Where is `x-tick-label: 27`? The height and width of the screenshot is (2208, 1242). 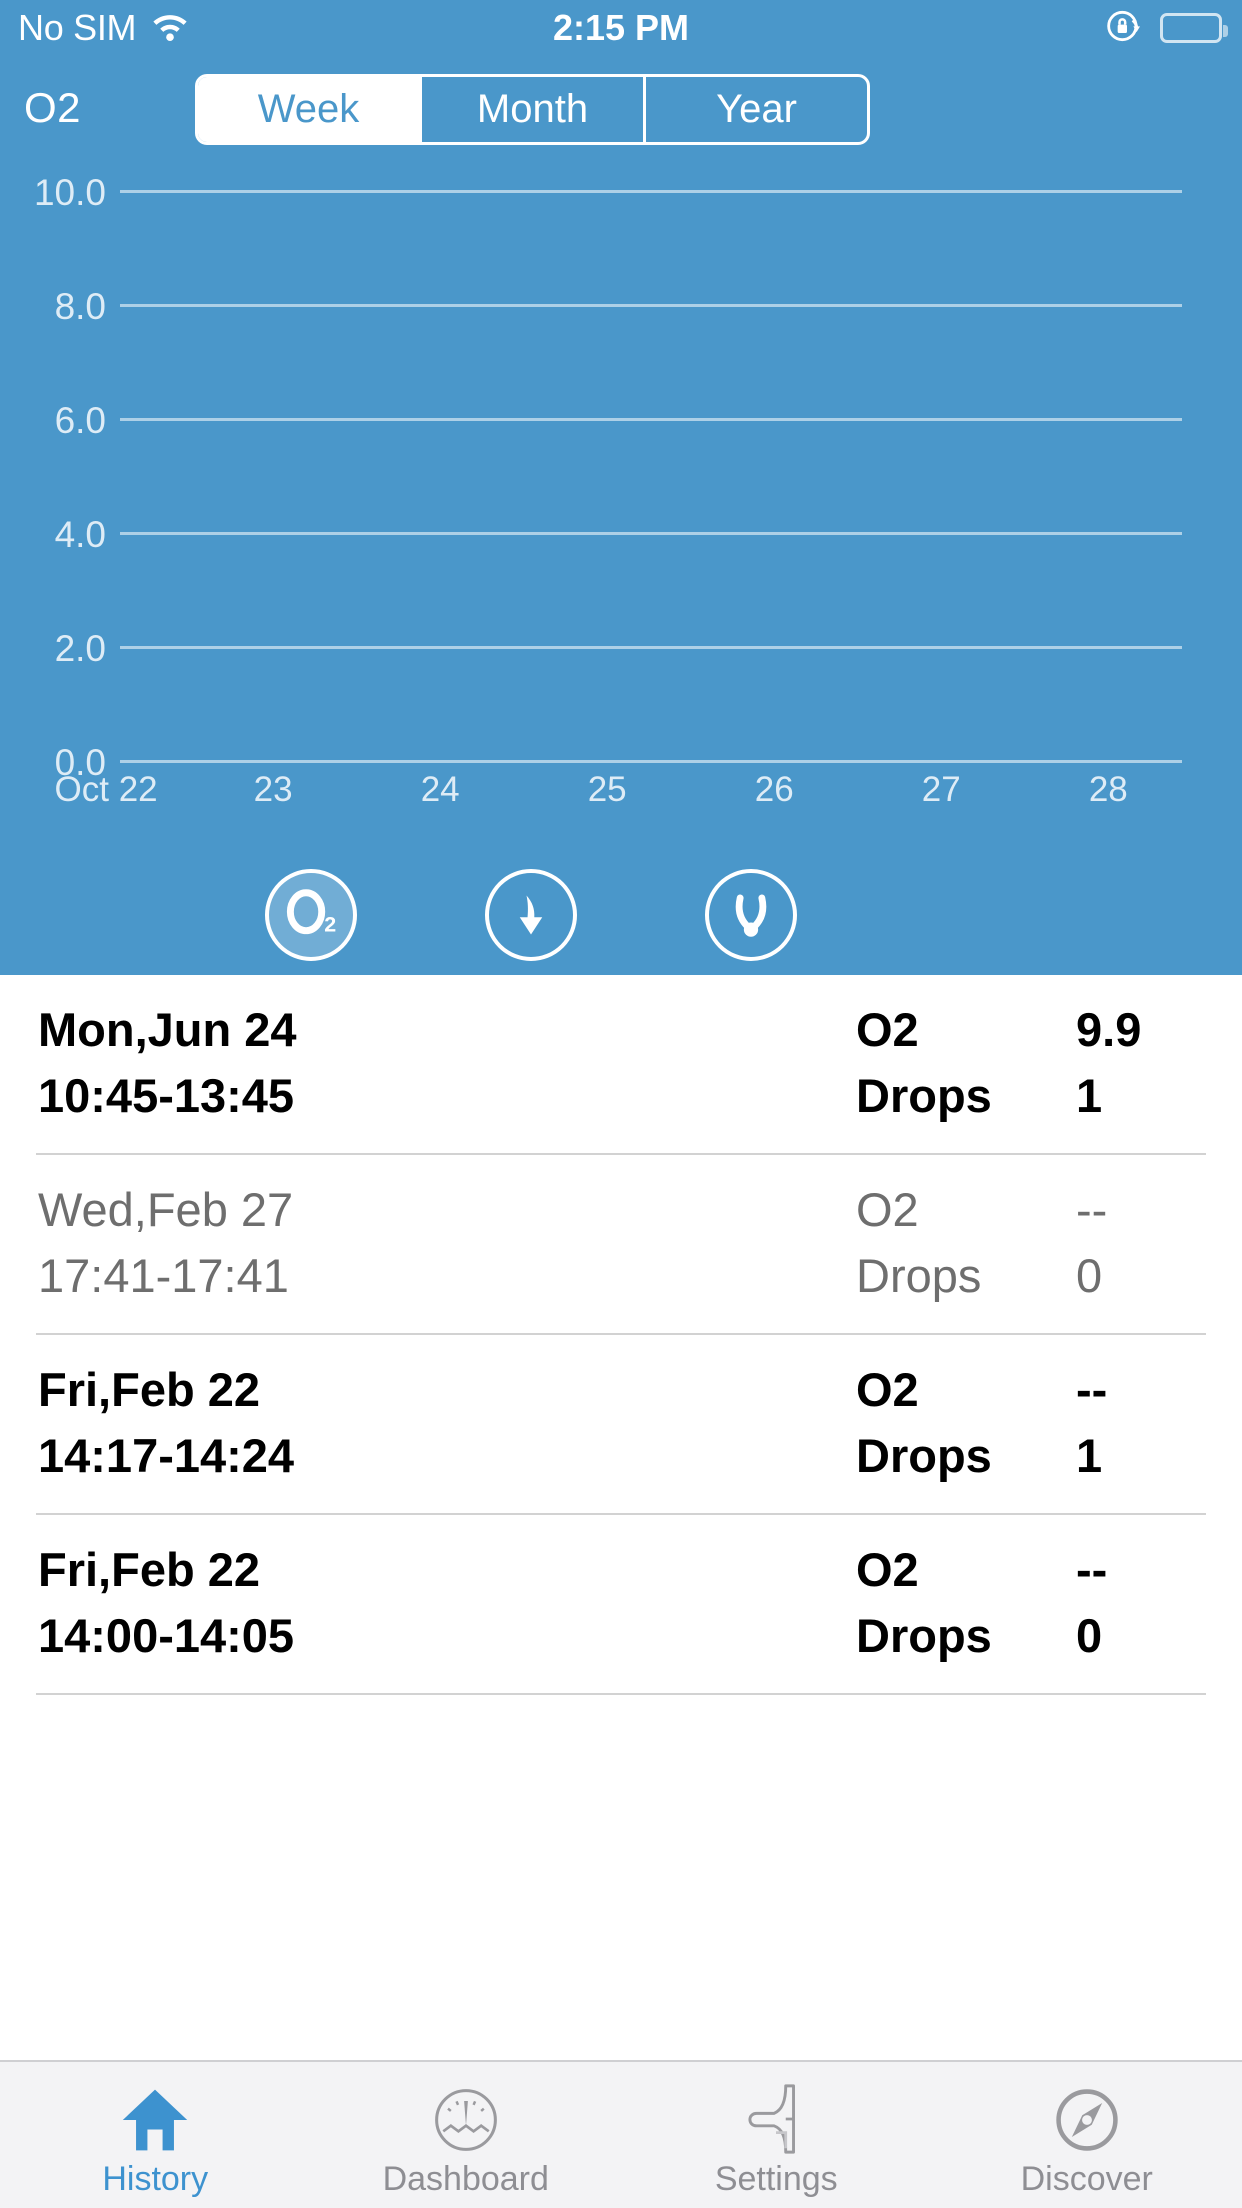
x-tick-label: 27 is located at coordinates (941, 789).